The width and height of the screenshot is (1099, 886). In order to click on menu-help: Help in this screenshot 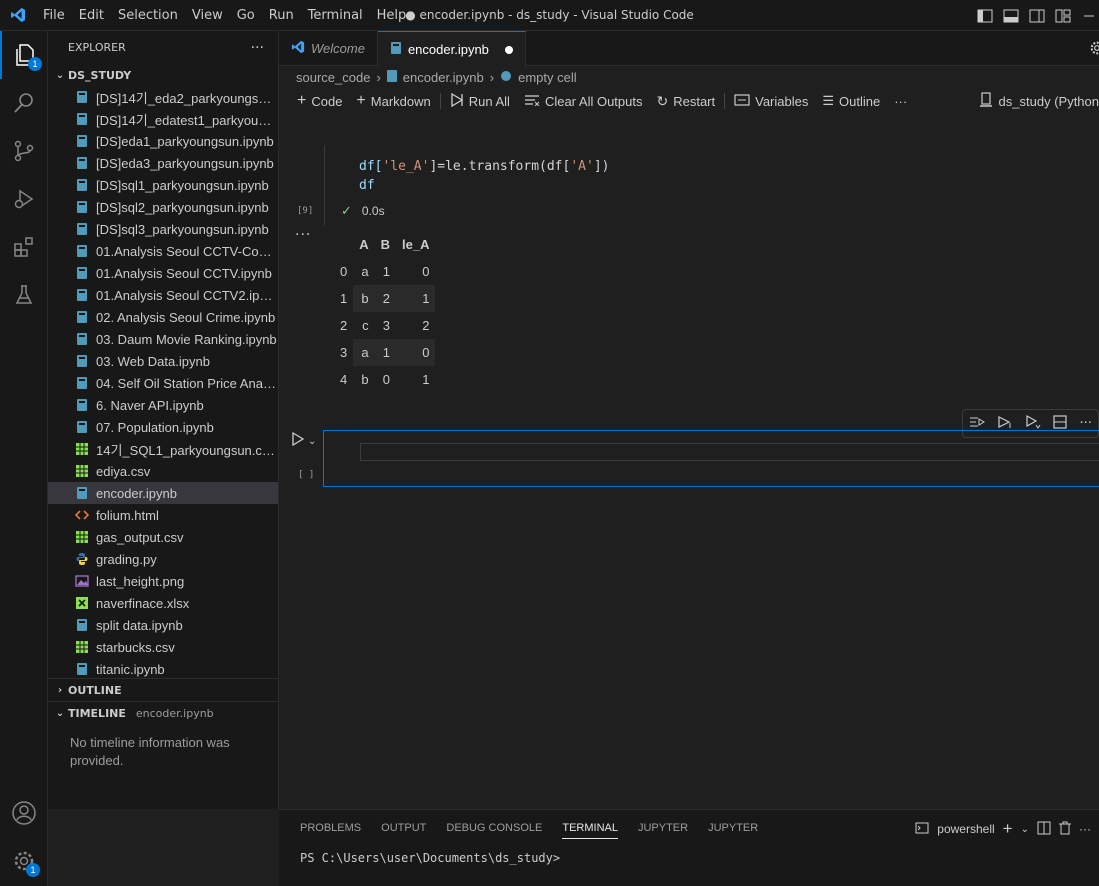, I will do `click(392, 15)`.